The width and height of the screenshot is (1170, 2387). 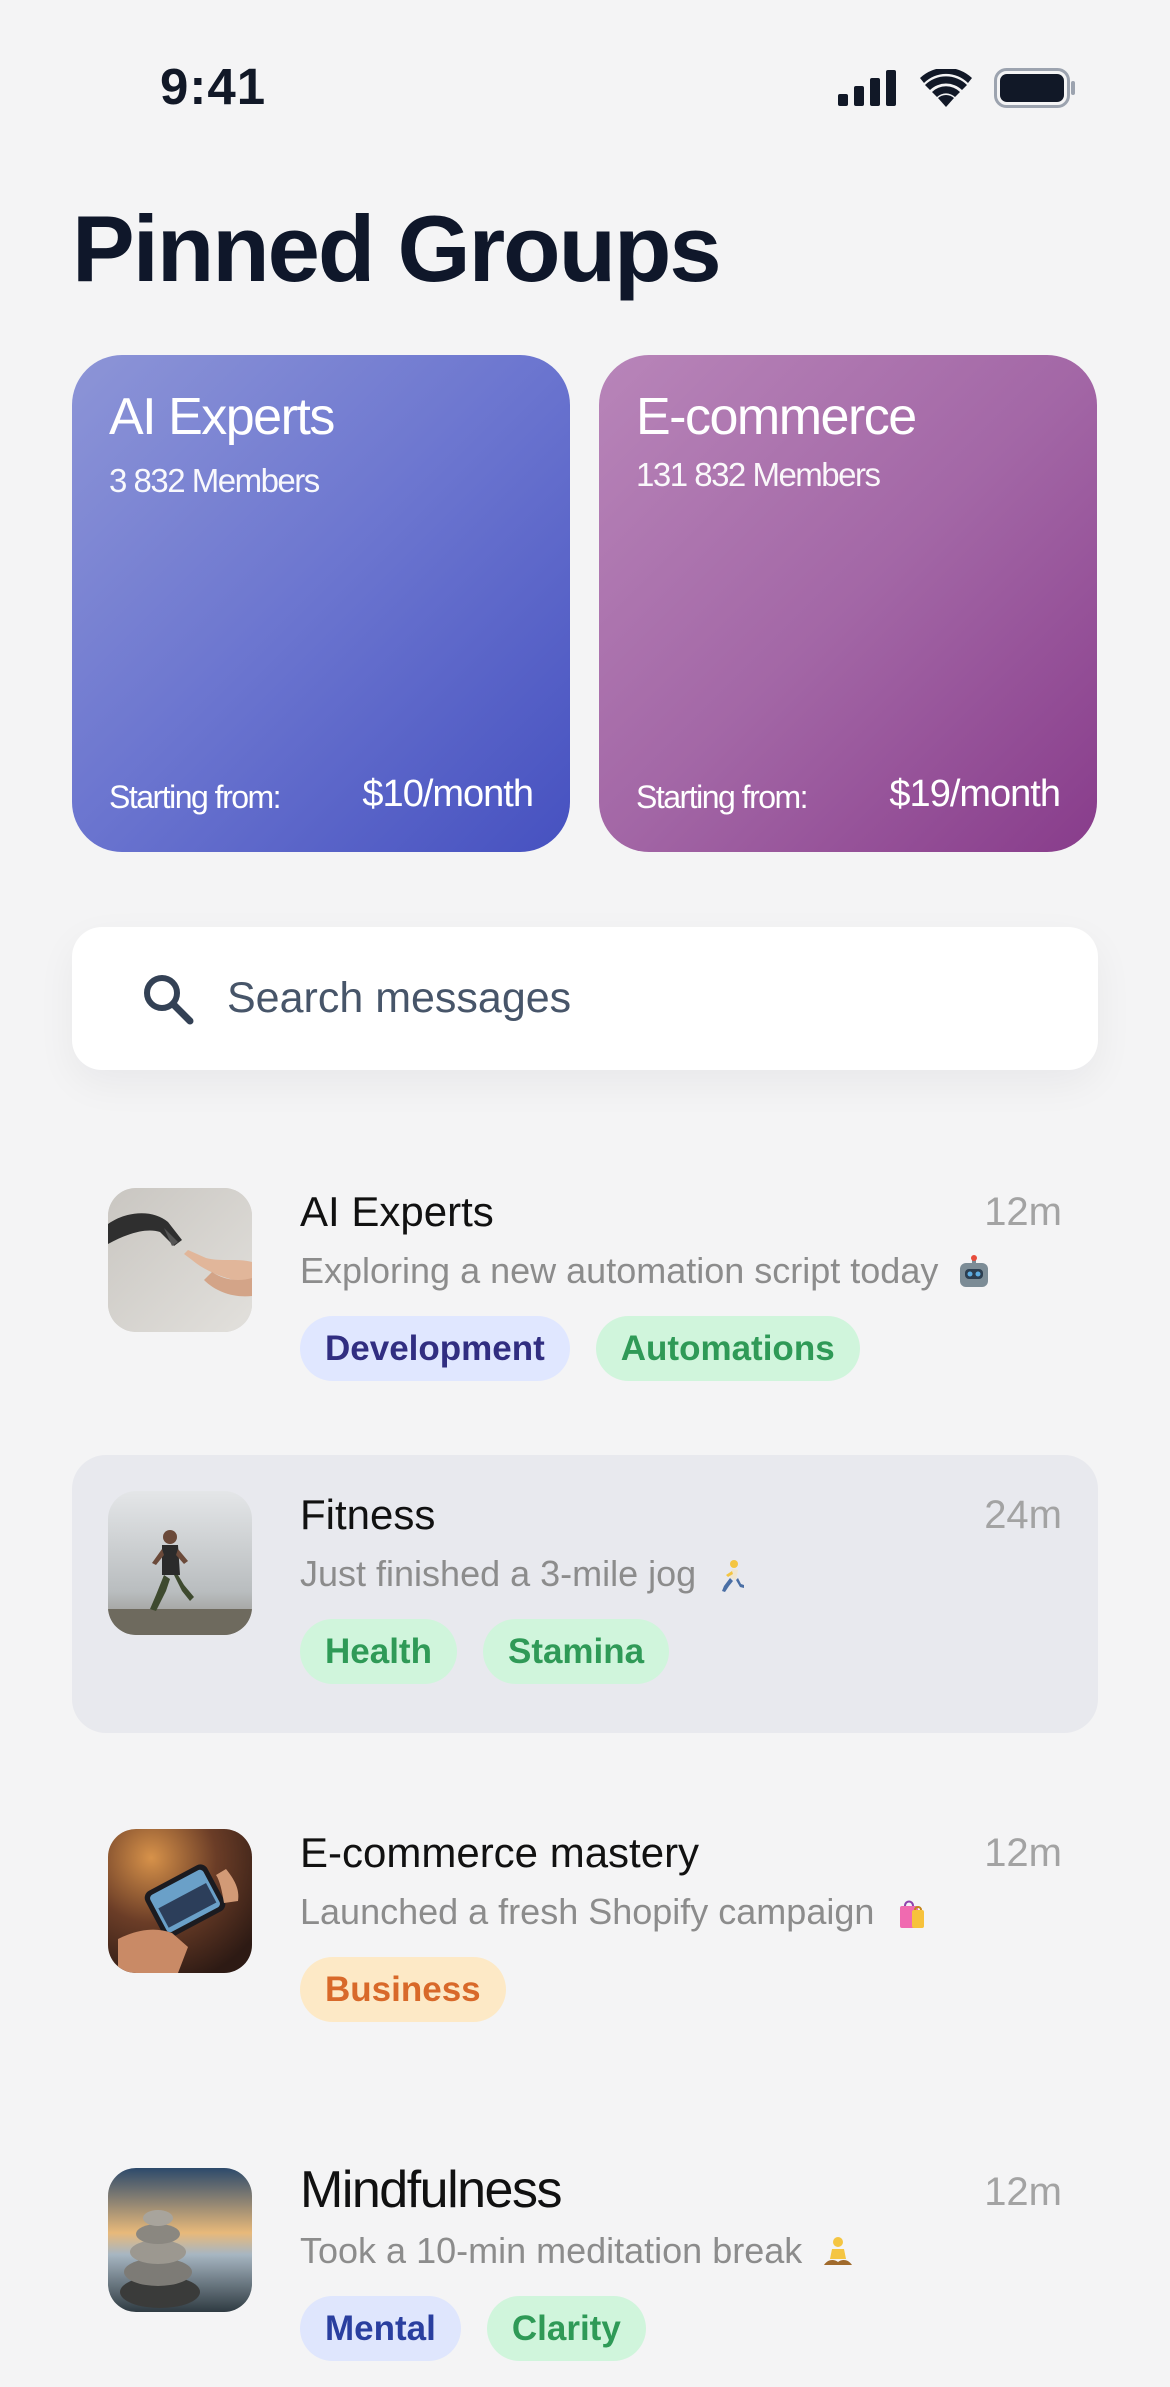 What do you see at coordinates (180, 1901) in the screenshot?
I see `group-avatar-ecommerce-mastery` at bounding box center [180, 1901].